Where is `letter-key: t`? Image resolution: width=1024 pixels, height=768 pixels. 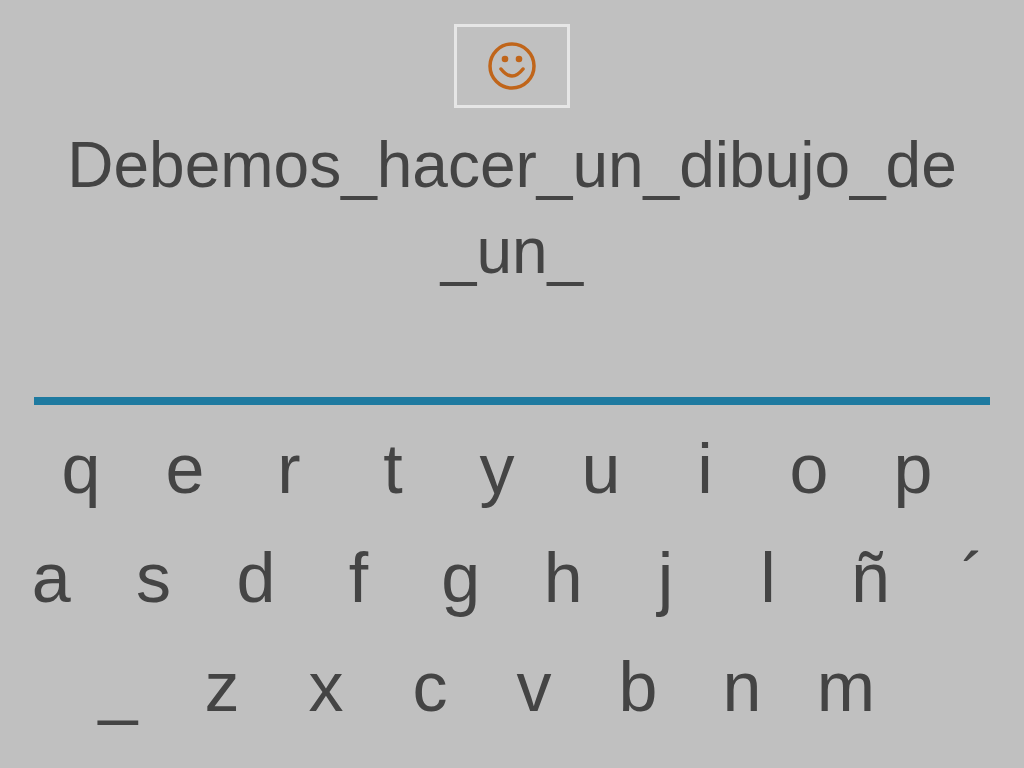
letter-key: t is located at coordinates (393, 469).